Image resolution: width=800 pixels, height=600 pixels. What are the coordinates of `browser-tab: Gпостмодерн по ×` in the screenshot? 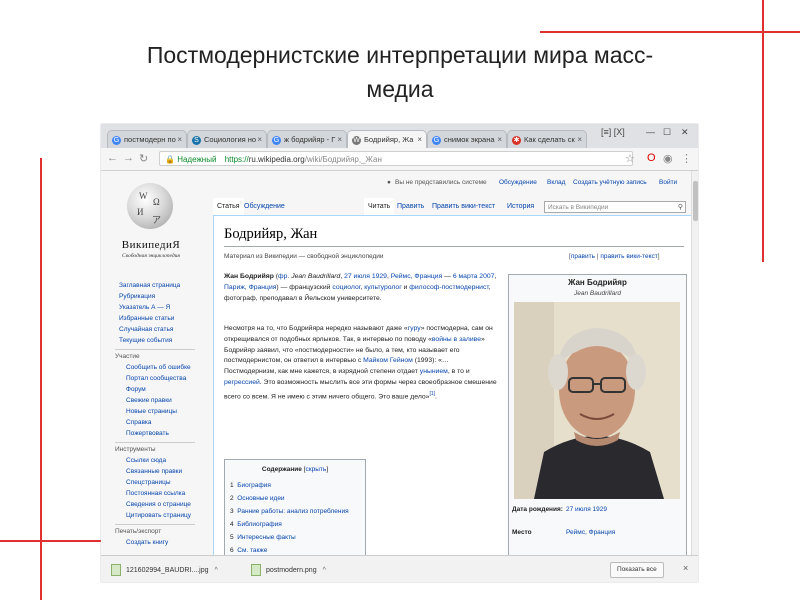 It's located at (147, 139).